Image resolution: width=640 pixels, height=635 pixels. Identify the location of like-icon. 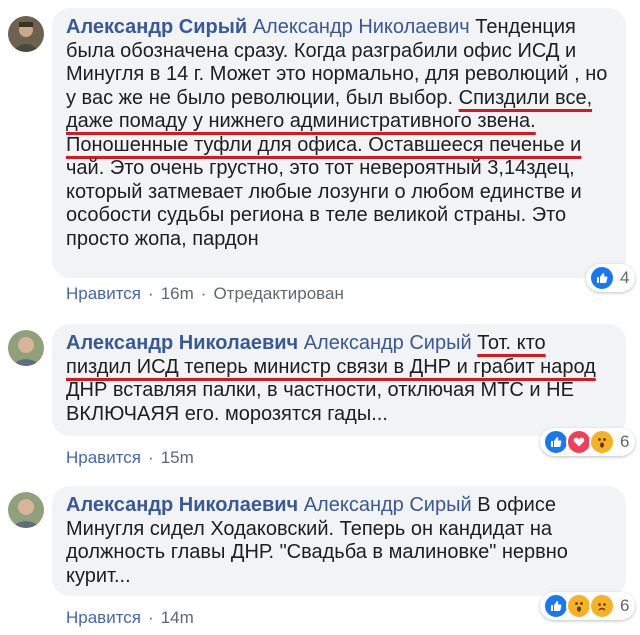
(602, 278).